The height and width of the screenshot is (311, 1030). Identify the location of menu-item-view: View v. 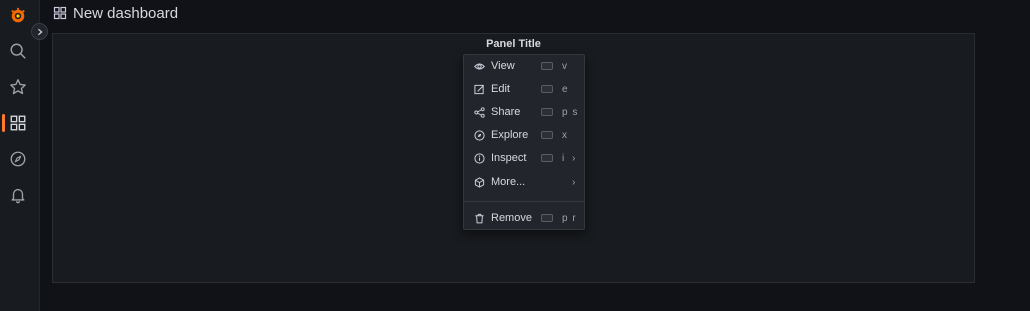
(524, 66).